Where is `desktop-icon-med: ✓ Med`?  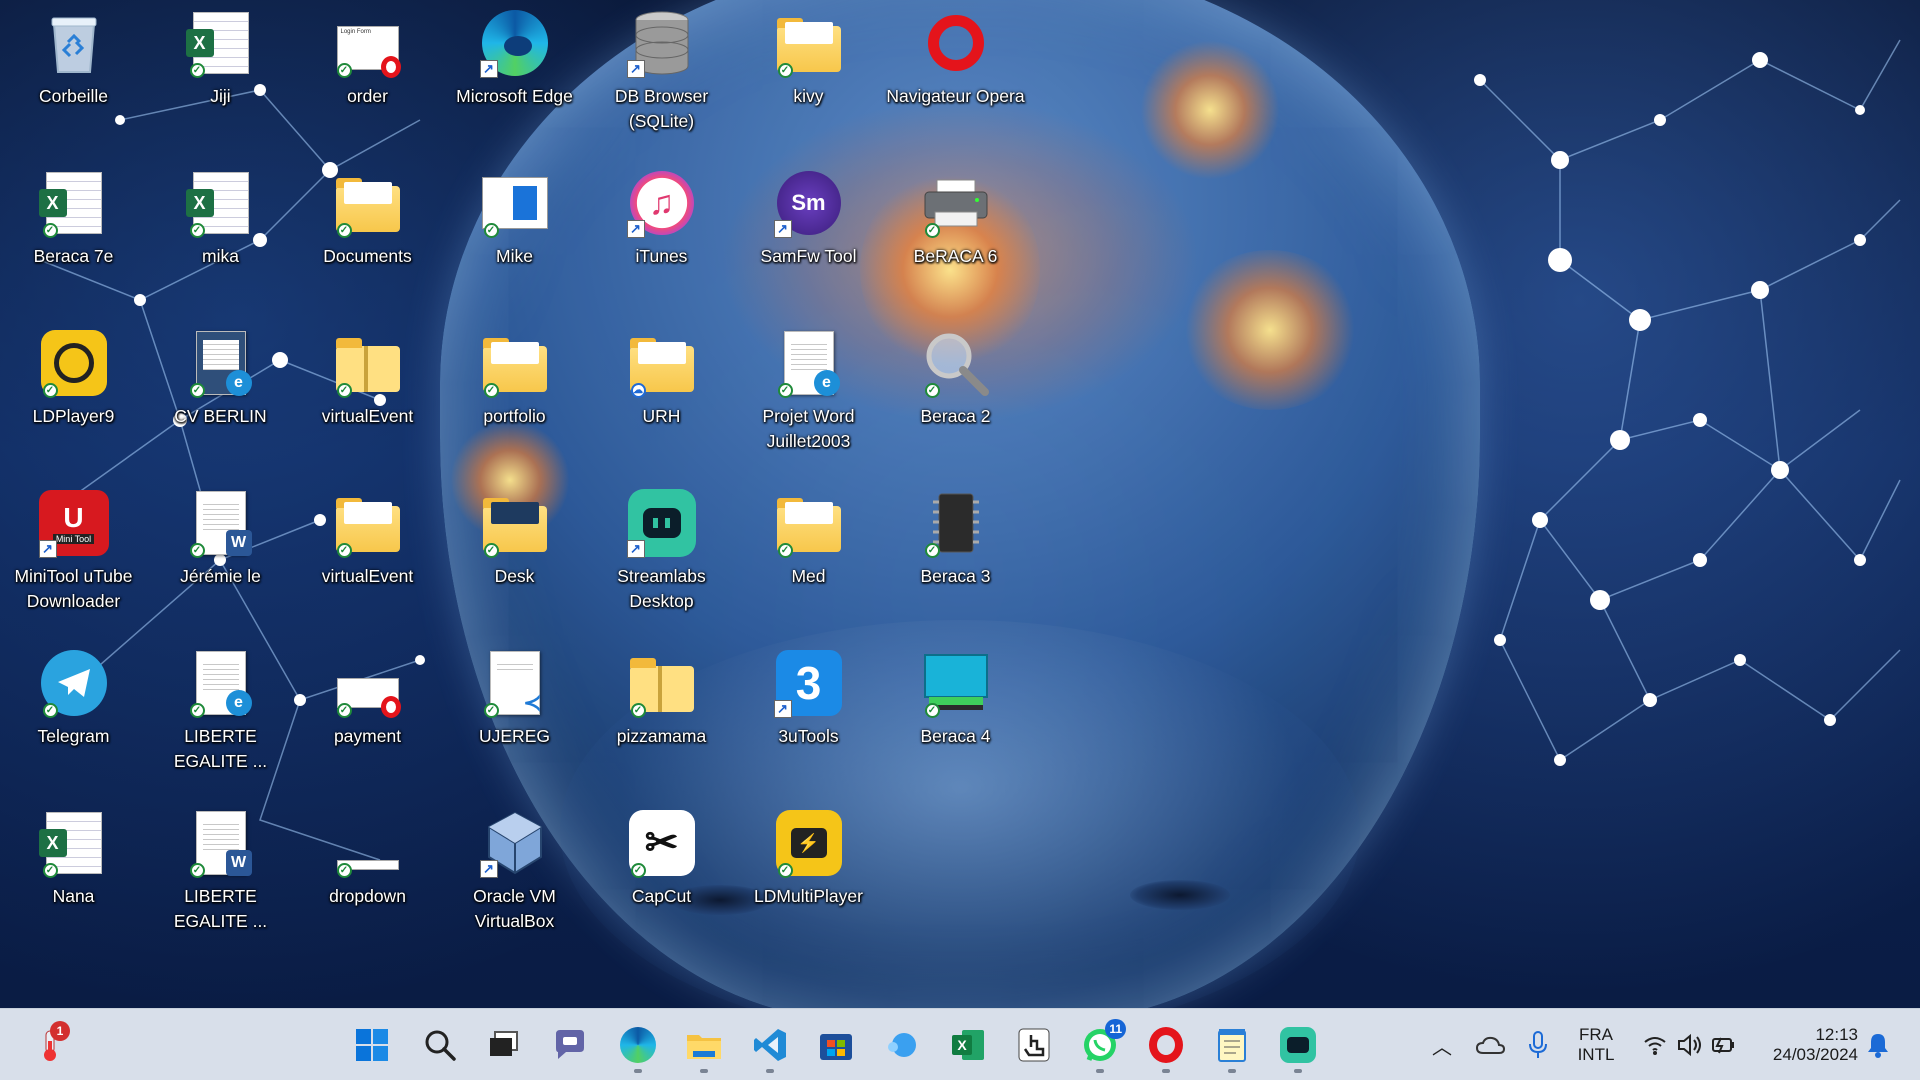 desktop-icon-med: ✓ Med is located at coordinates (808, 550).